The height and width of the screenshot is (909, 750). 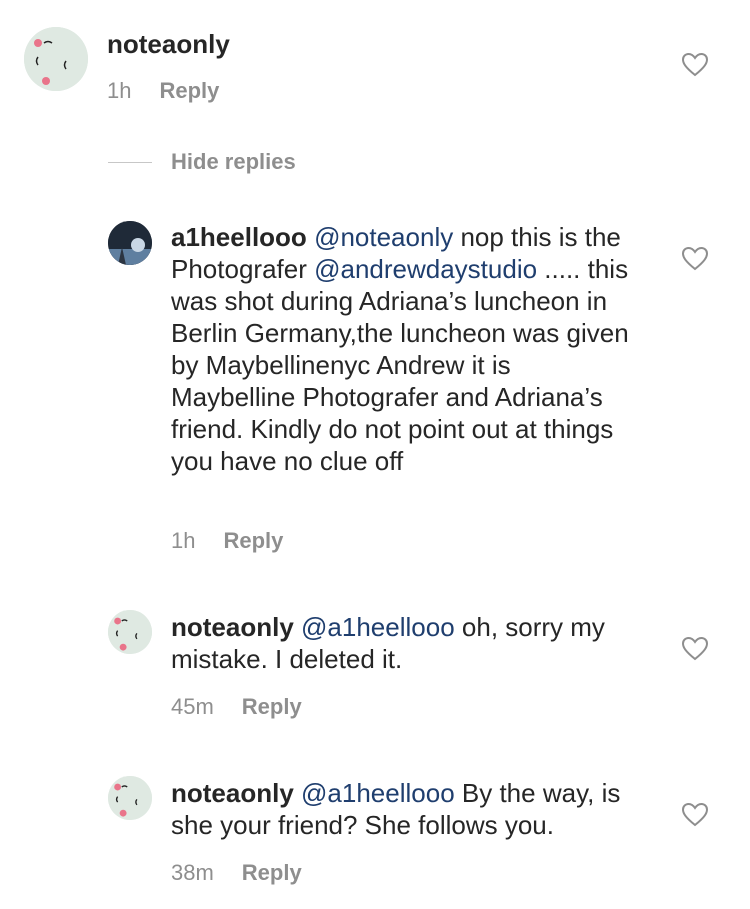 I want to click on landscape-avatar-icon, so click(x=130, y=243).